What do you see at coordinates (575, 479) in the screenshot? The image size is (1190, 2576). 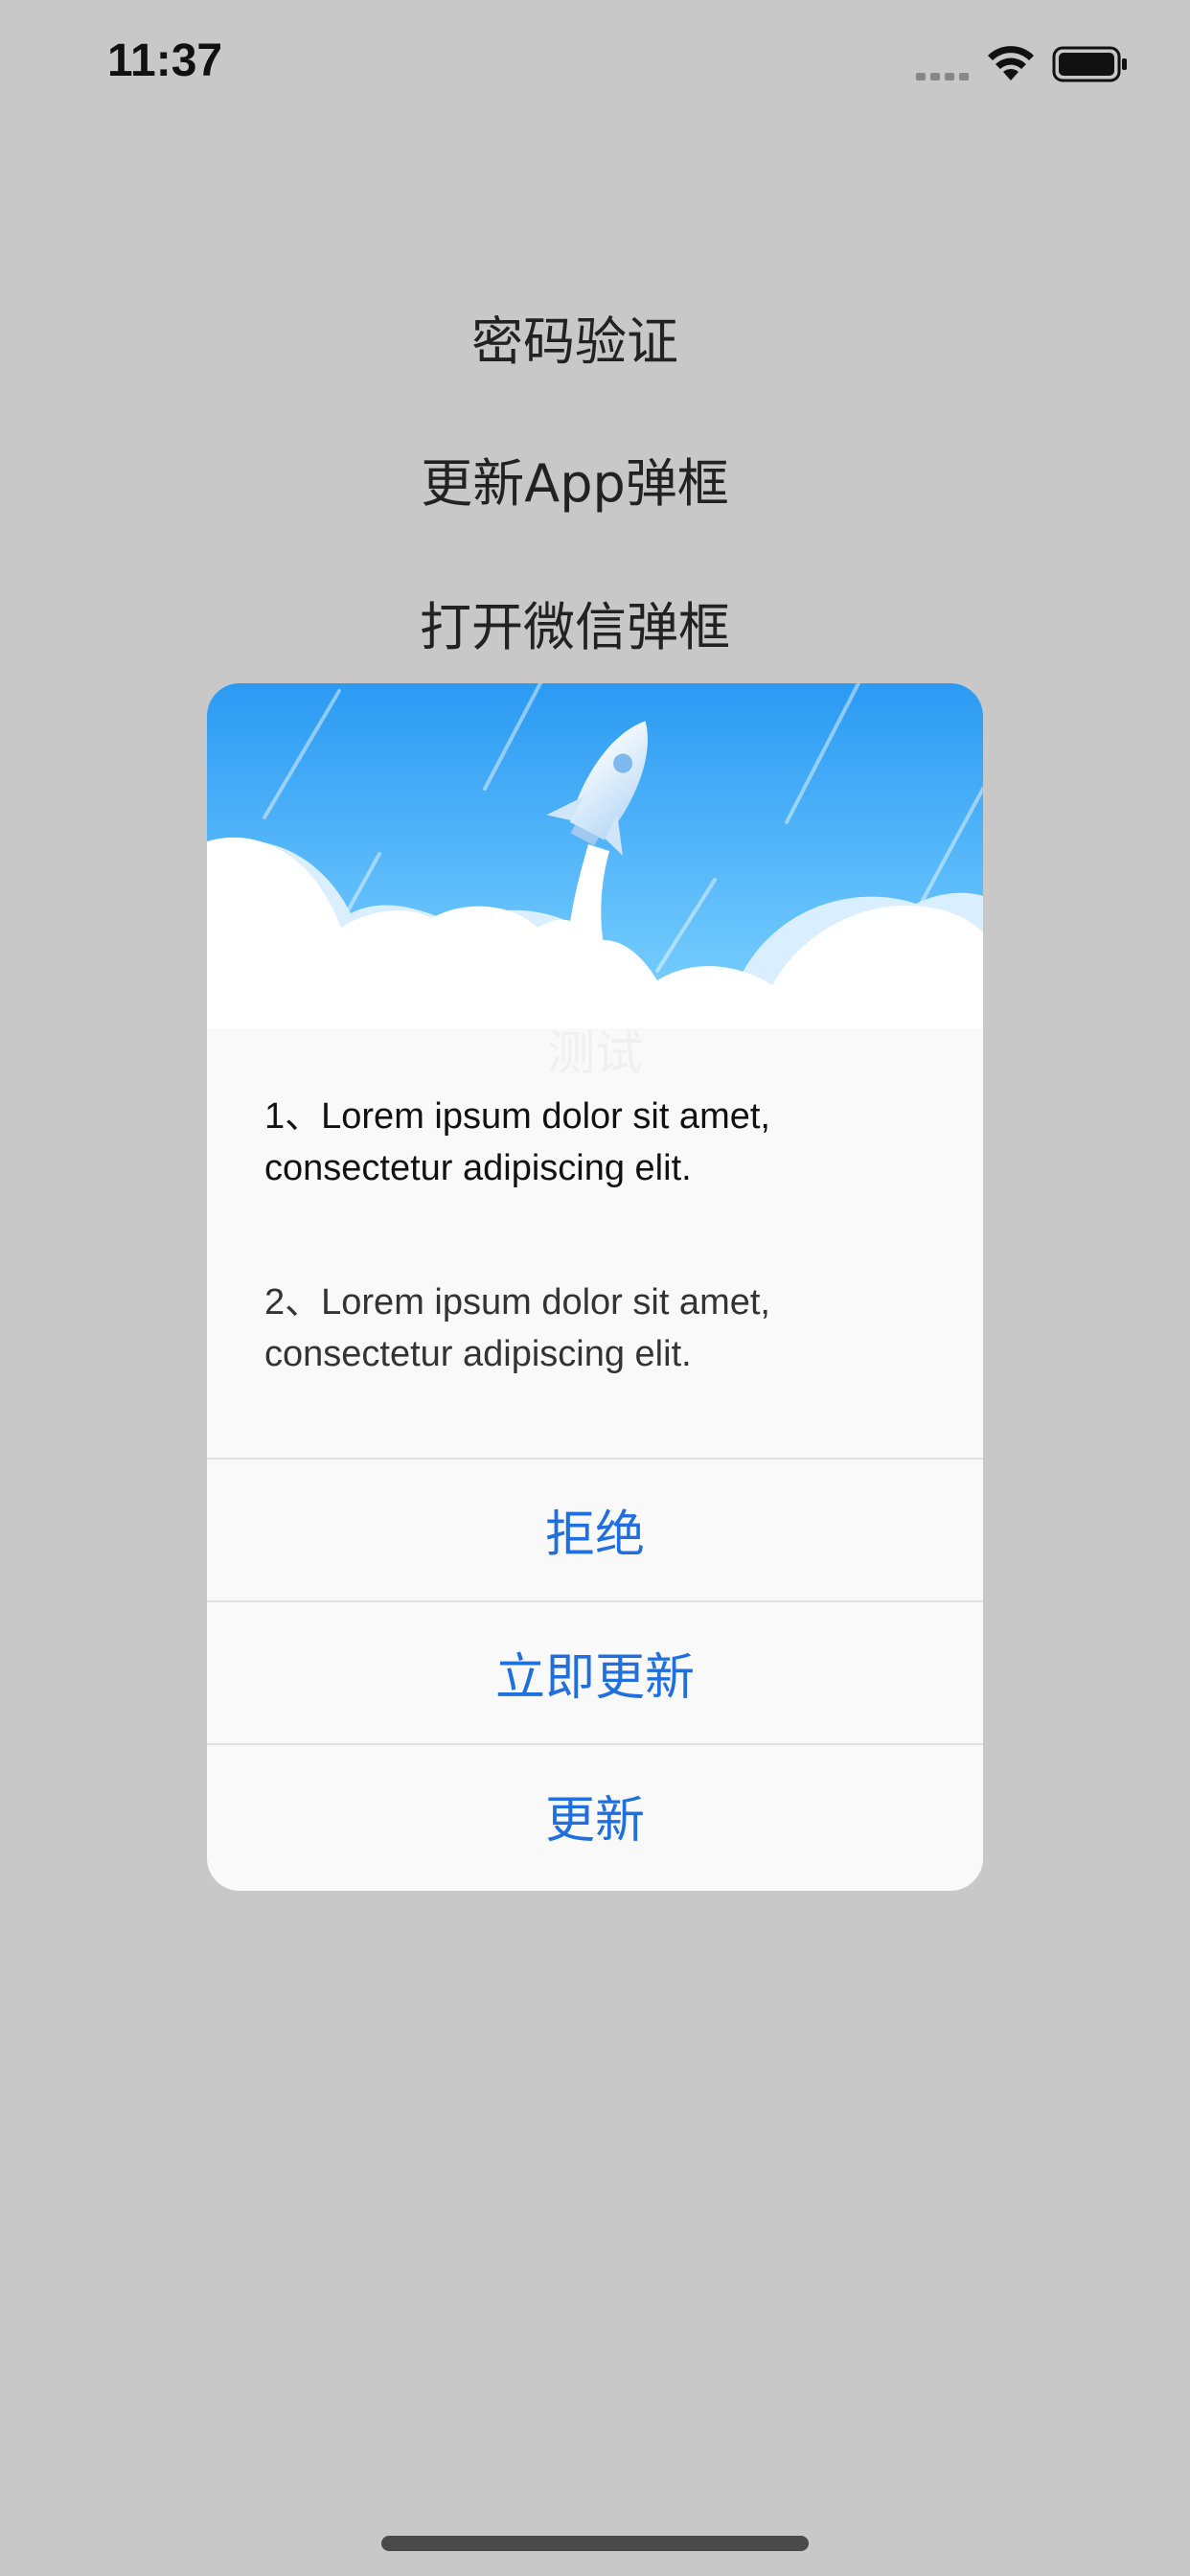 I see `menu-item-update-app-dialog: 更新App弹框` at bounding box center [575, 479].